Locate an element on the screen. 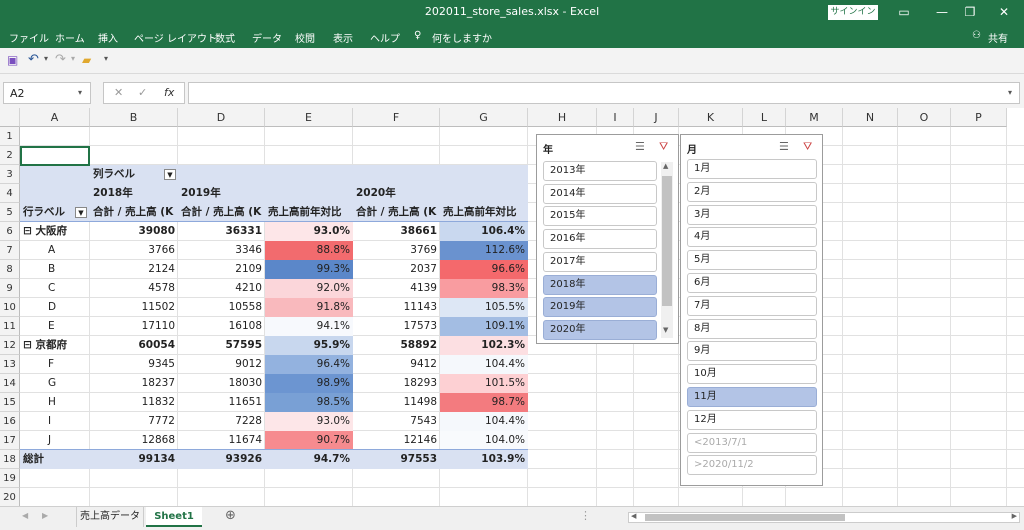 The image size is (1024, 530). slicer-item-month: 4月 is located at coordinates (752, 237).